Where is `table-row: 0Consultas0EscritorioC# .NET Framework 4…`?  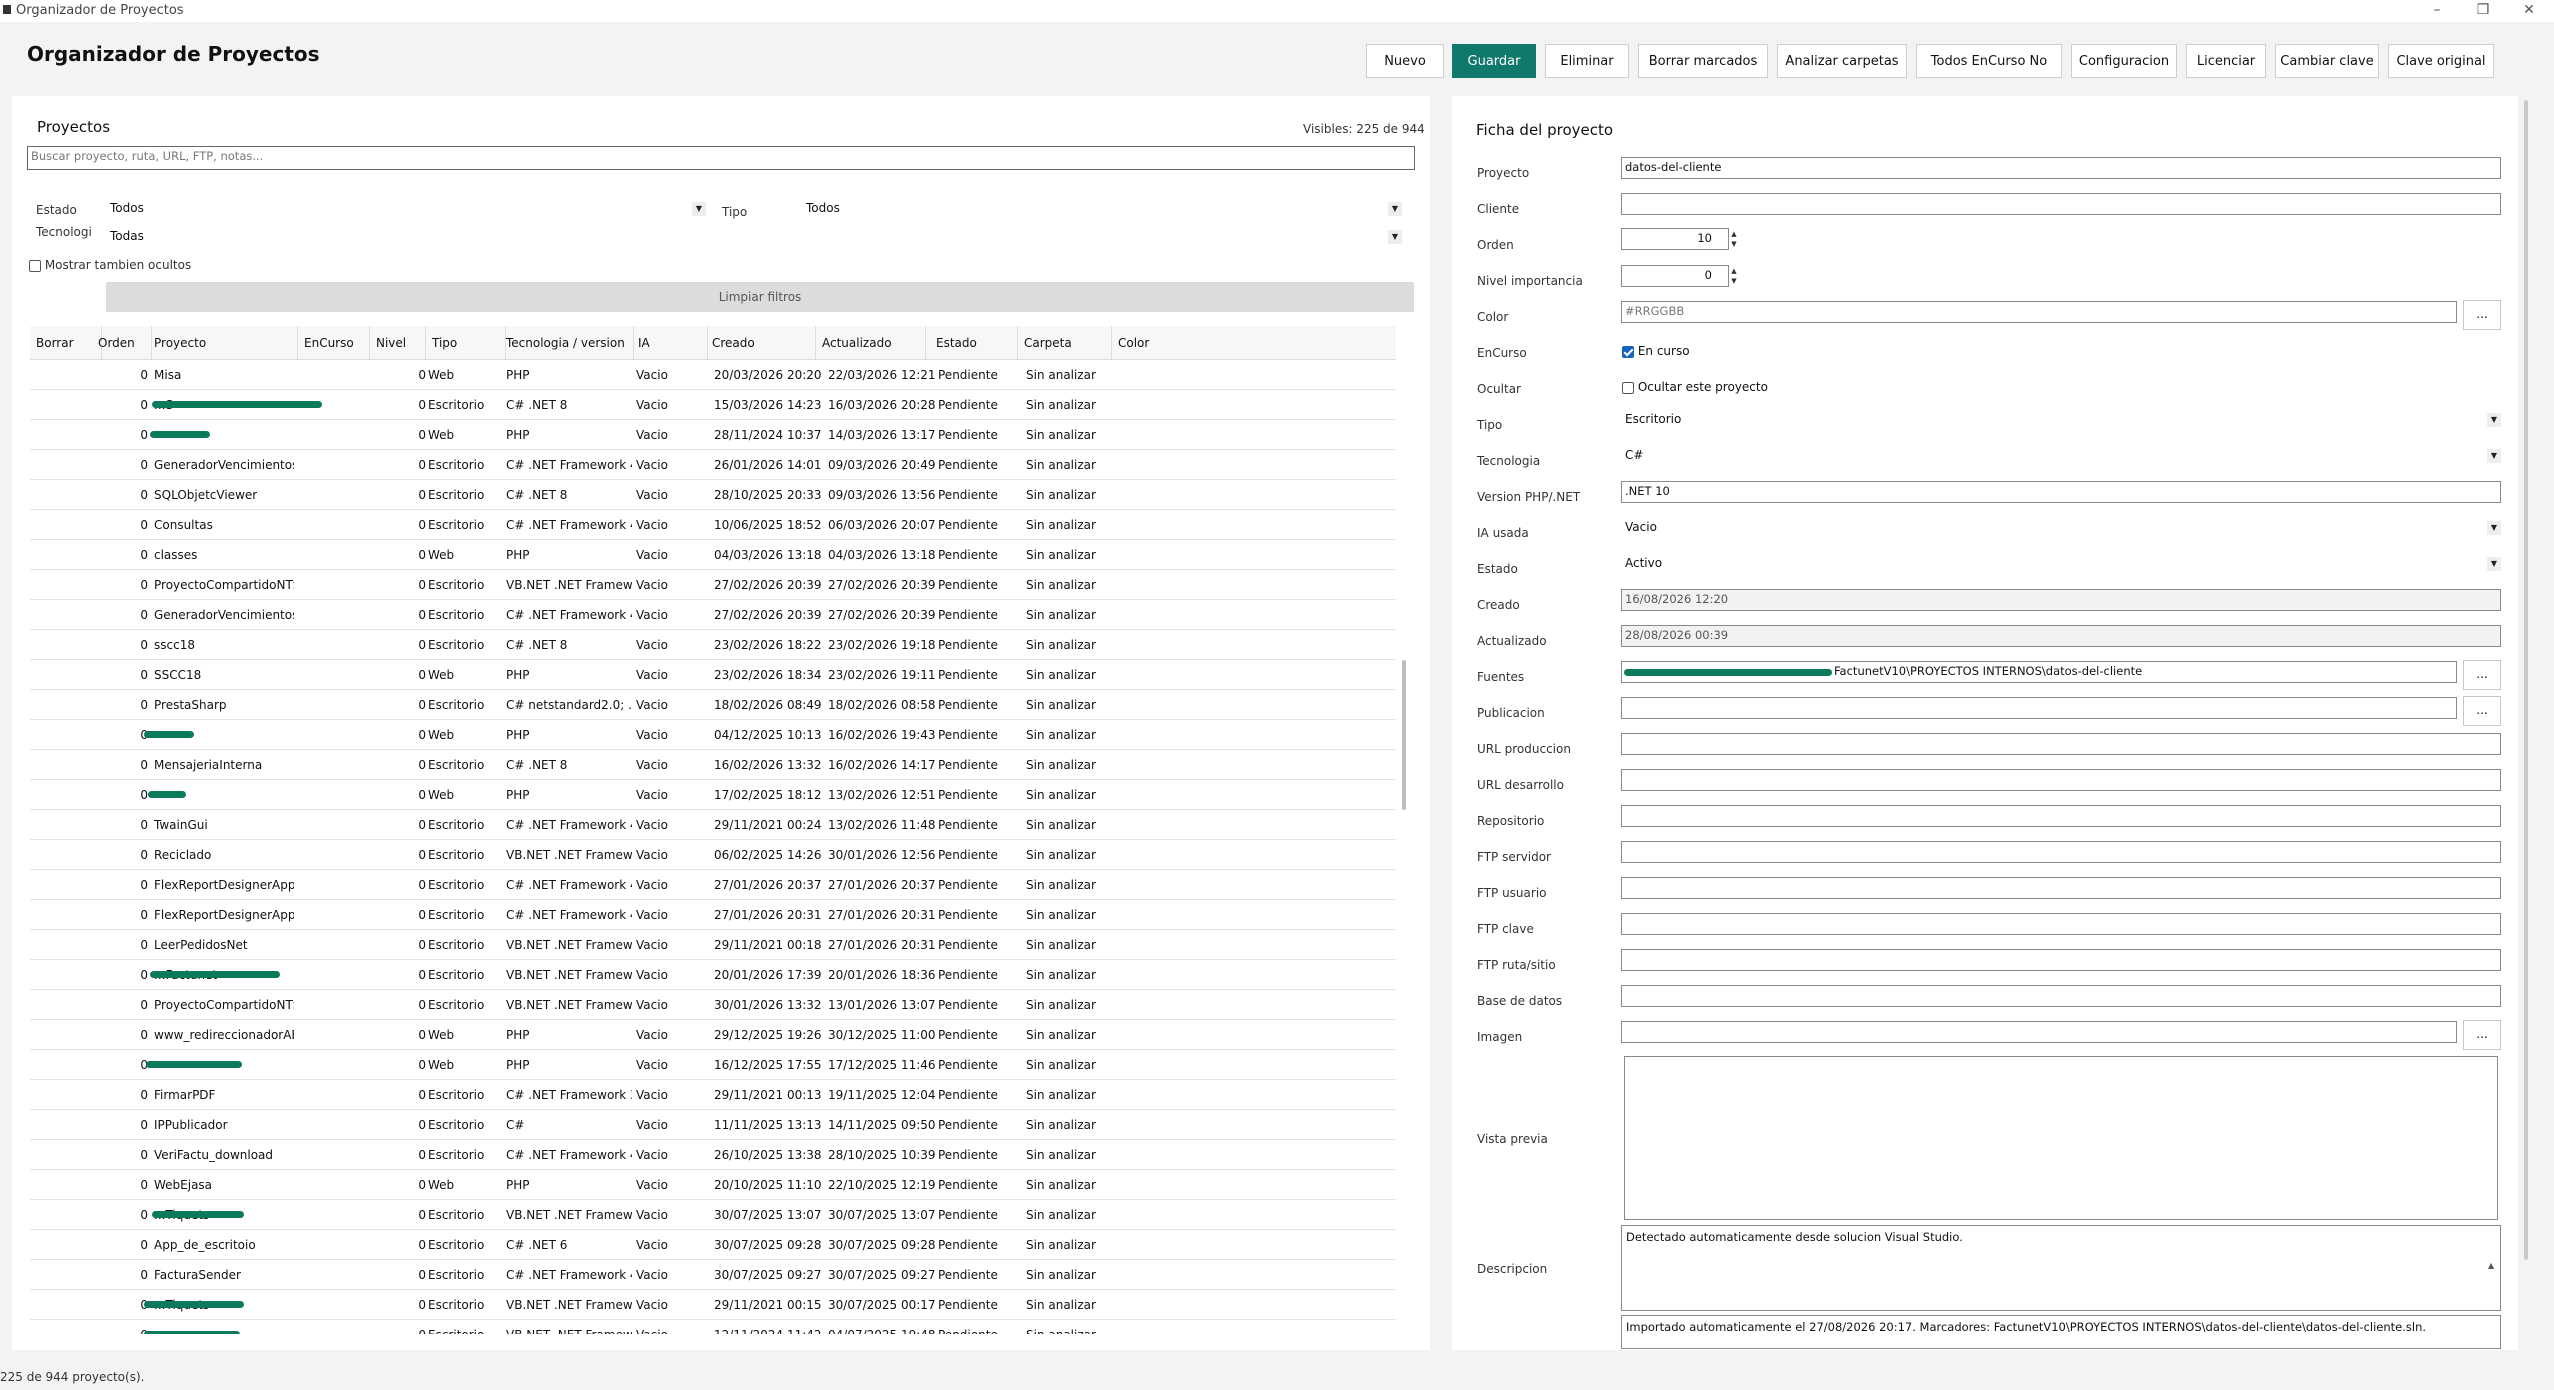 table-row: 0Consultas0EscritorioC# .NET Framework 4… is located at coordinates (713, 525).